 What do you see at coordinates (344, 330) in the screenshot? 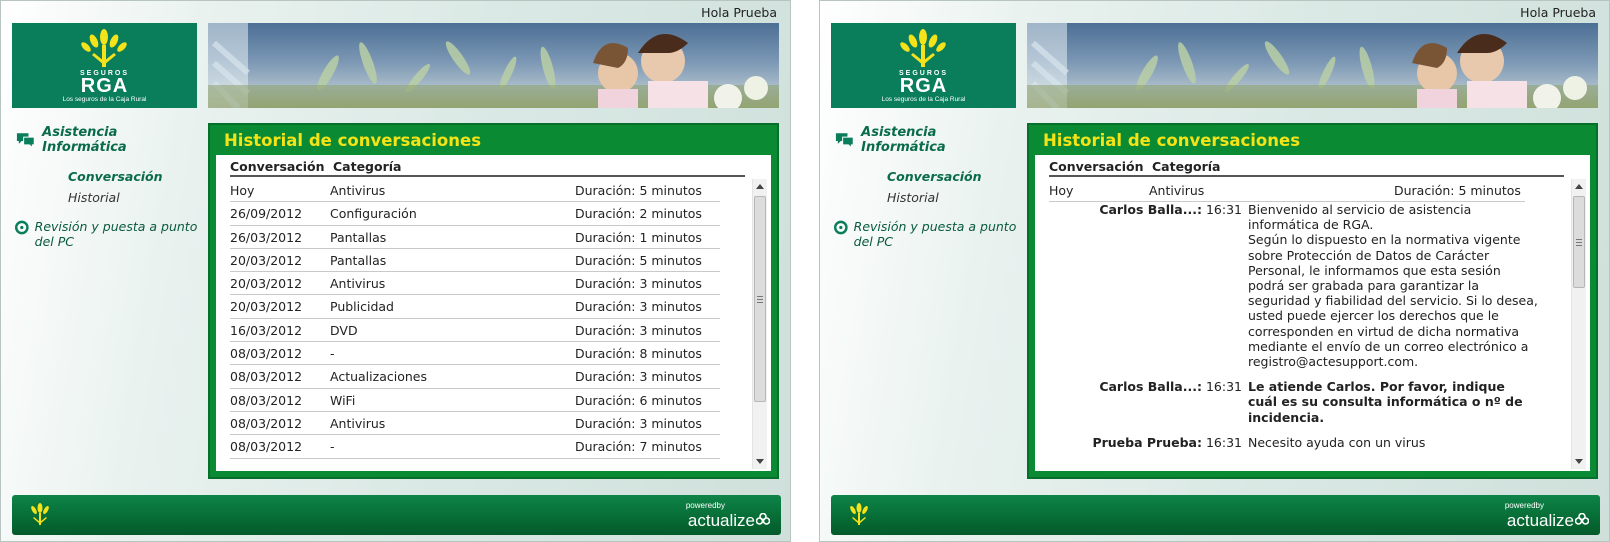
I see `row-category: DVD` at bounding box center [344, 330].